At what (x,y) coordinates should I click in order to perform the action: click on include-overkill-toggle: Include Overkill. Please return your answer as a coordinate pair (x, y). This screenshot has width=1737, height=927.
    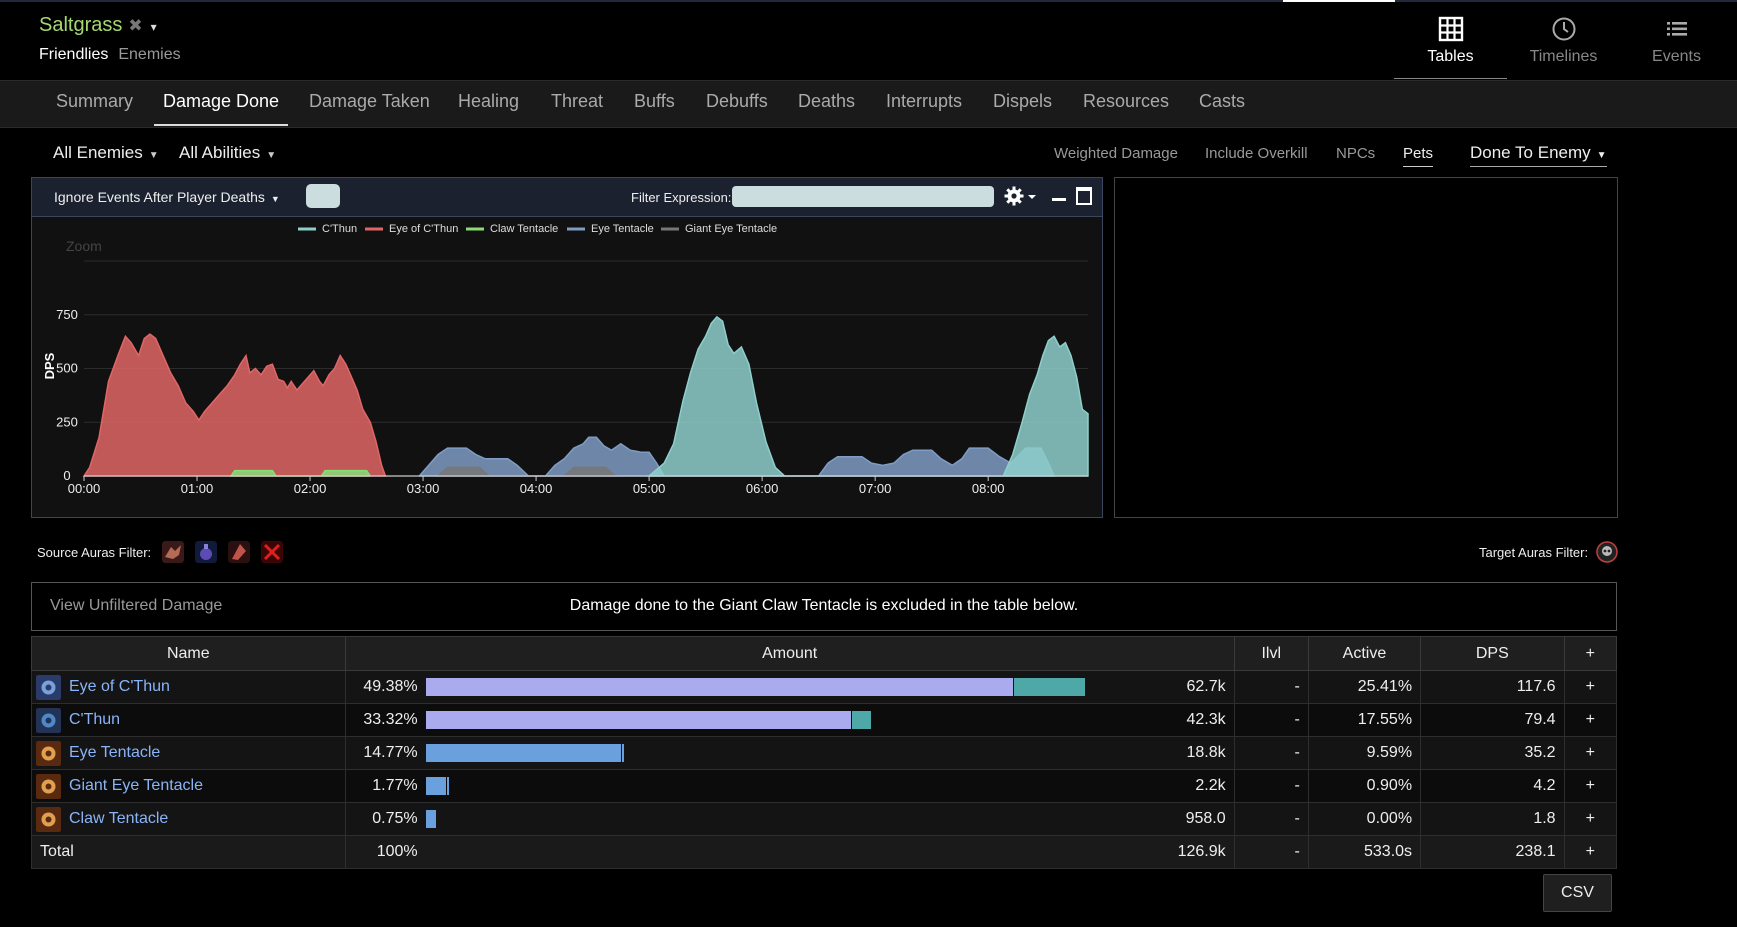
    Looking at the image, I should click on (1256, 153).